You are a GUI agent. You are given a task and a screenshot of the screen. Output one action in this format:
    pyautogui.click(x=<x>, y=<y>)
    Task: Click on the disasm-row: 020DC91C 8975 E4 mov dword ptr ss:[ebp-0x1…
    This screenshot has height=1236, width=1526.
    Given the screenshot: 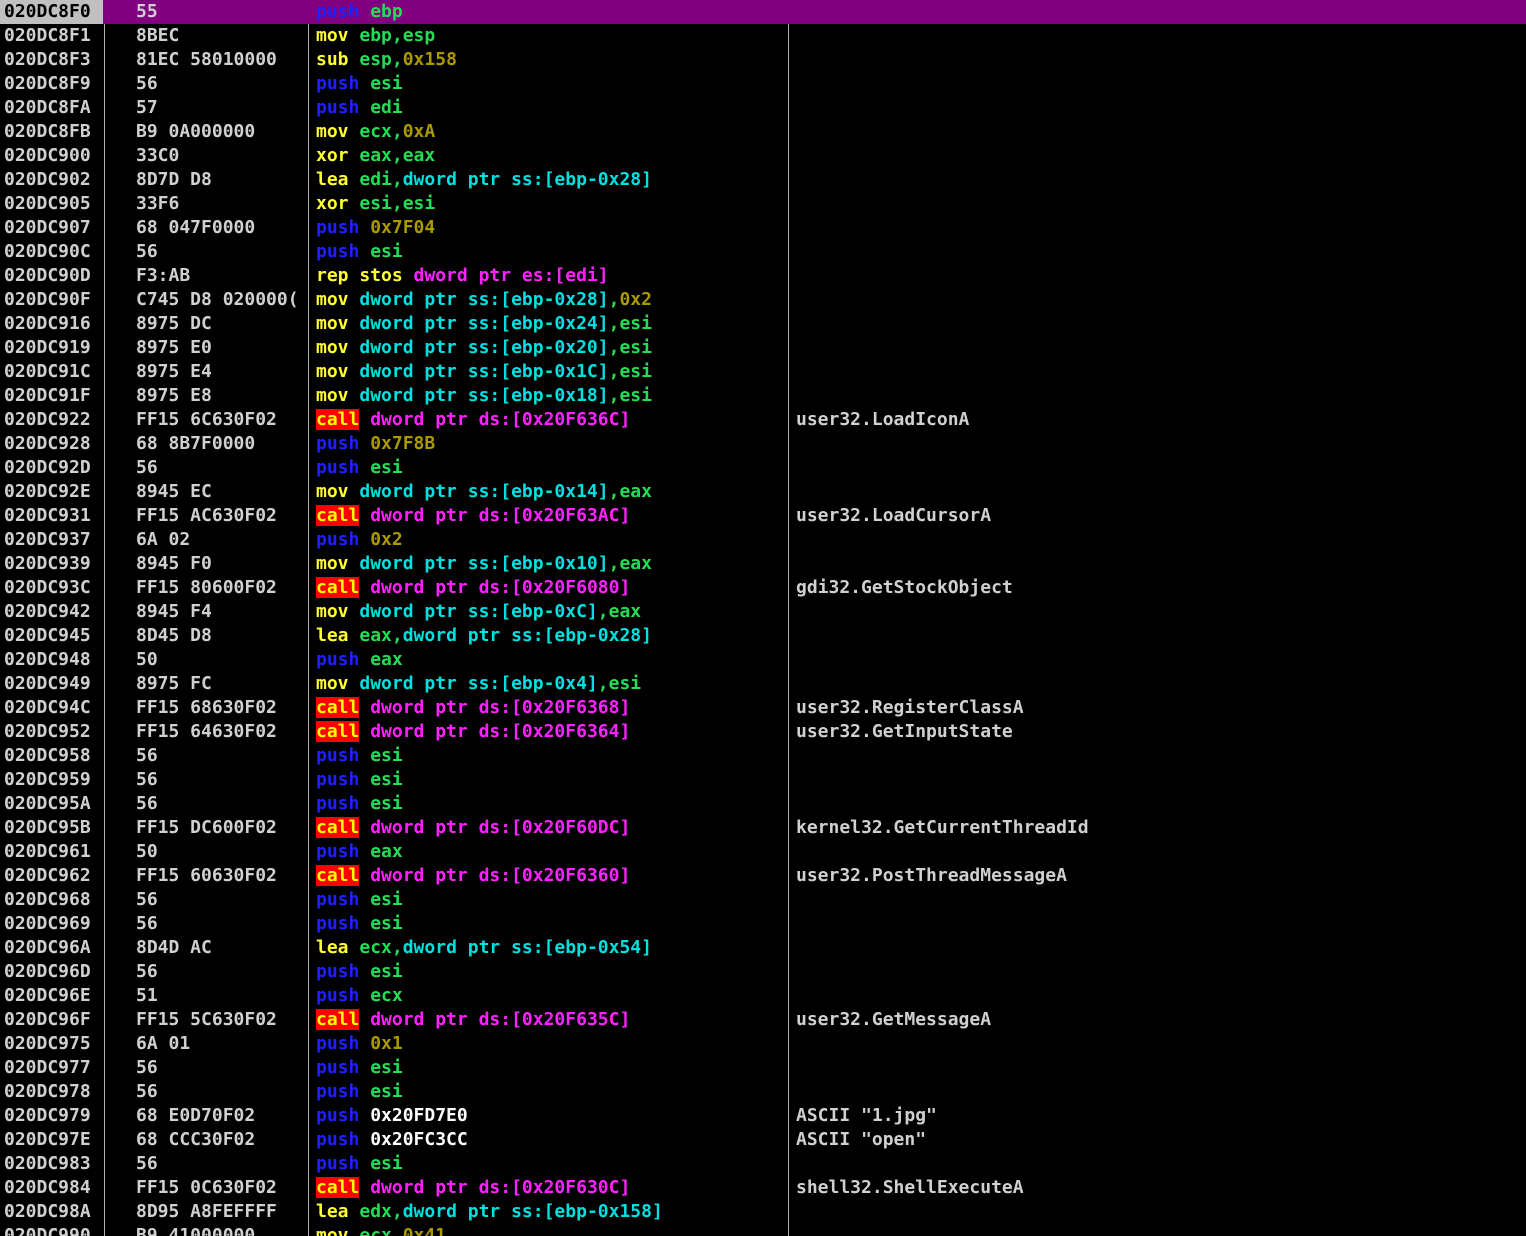 What is the action you would take?
    pyautogui.click(x=763, y=372)
    